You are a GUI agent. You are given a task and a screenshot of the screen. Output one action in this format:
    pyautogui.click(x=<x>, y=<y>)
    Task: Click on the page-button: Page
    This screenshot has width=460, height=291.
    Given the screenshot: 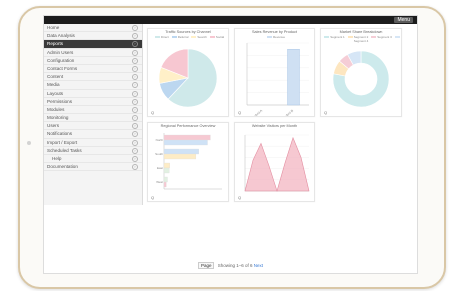 What is the action you would take?
    pyautogui.click(x=206, y=265)
    